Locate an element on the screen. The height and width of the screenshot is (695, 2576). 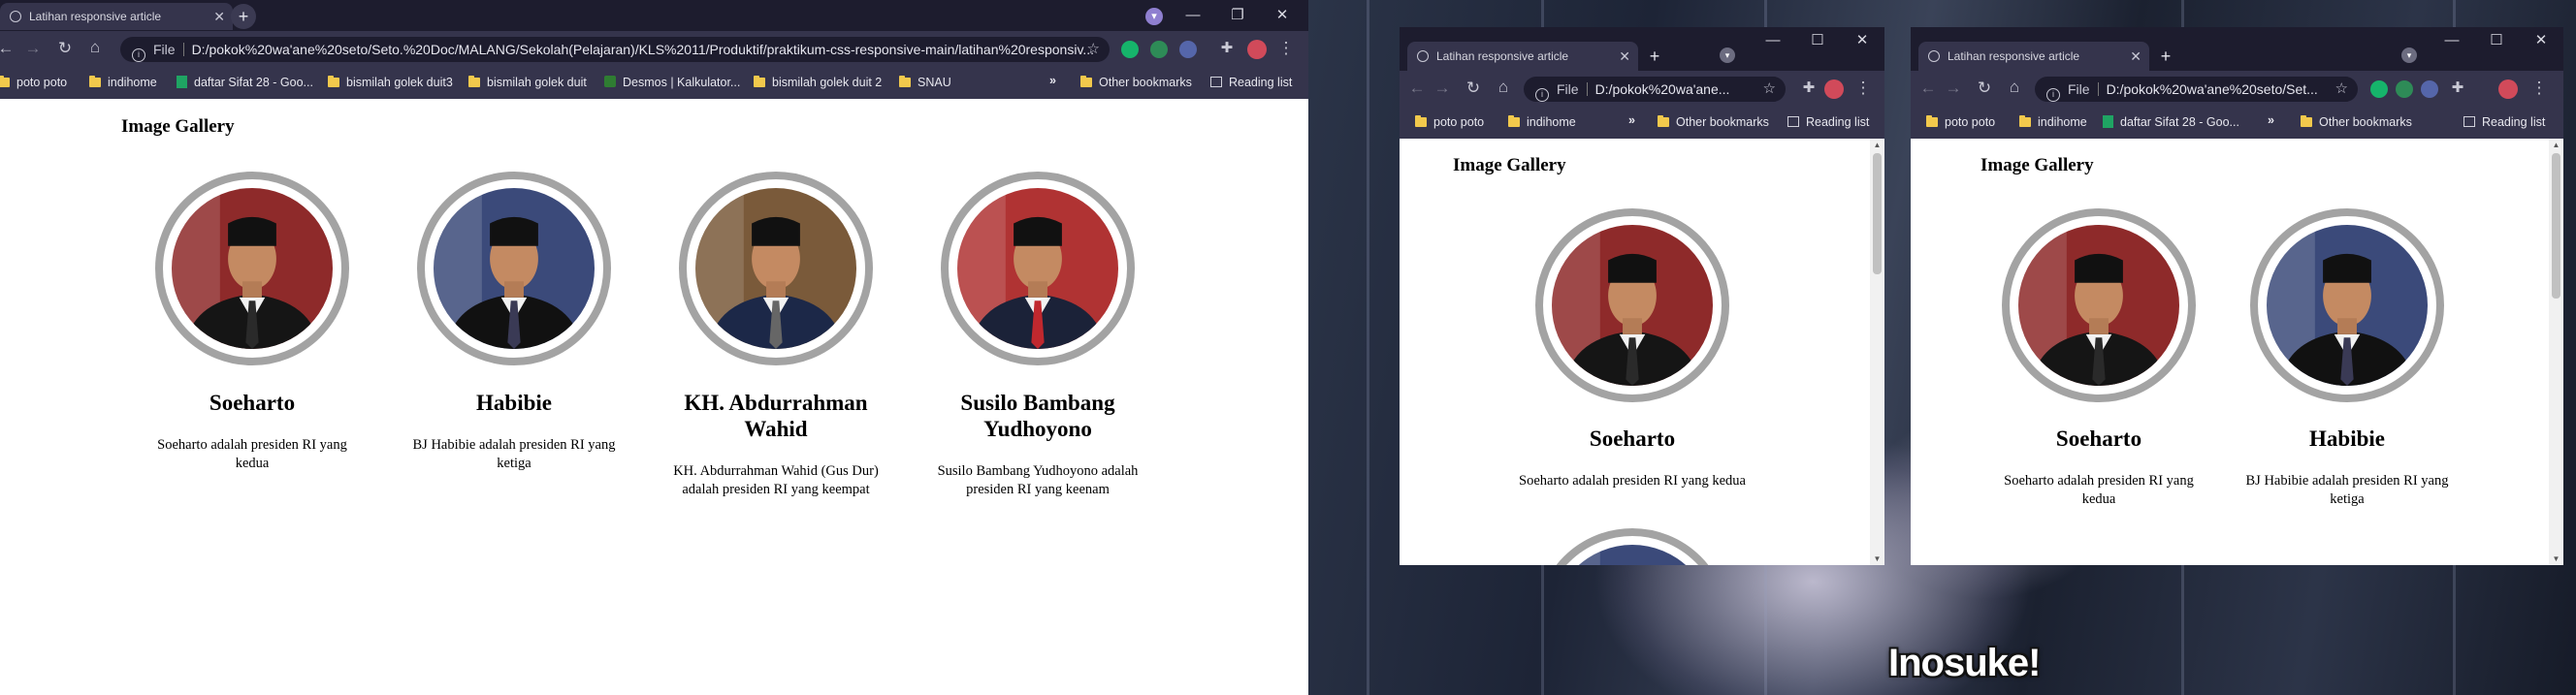
bookmark-item: SNAU is located at coordinates (925, 82).